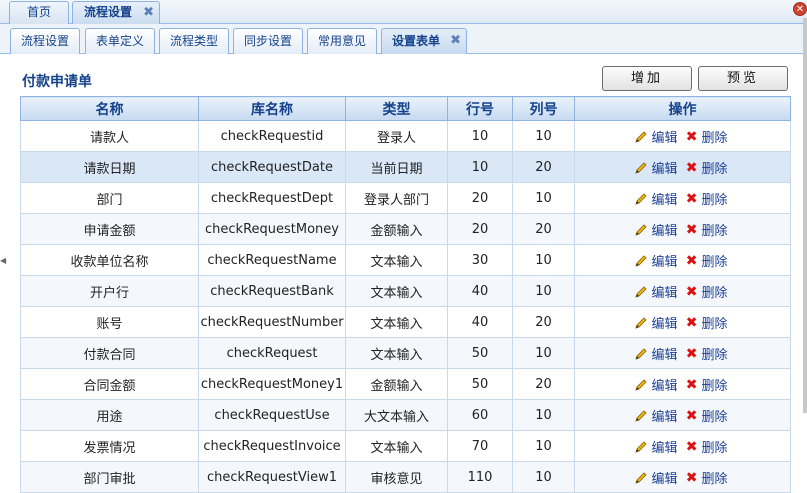 The width and height of the screenshot is (807, 493). What do you see at coordinates (405, 353) in the screenshot?
I see `table-row: 付款合同 checkRequest 文本输入 50 10 编辑 ✖ 删除` at bounding box center [405, 353].